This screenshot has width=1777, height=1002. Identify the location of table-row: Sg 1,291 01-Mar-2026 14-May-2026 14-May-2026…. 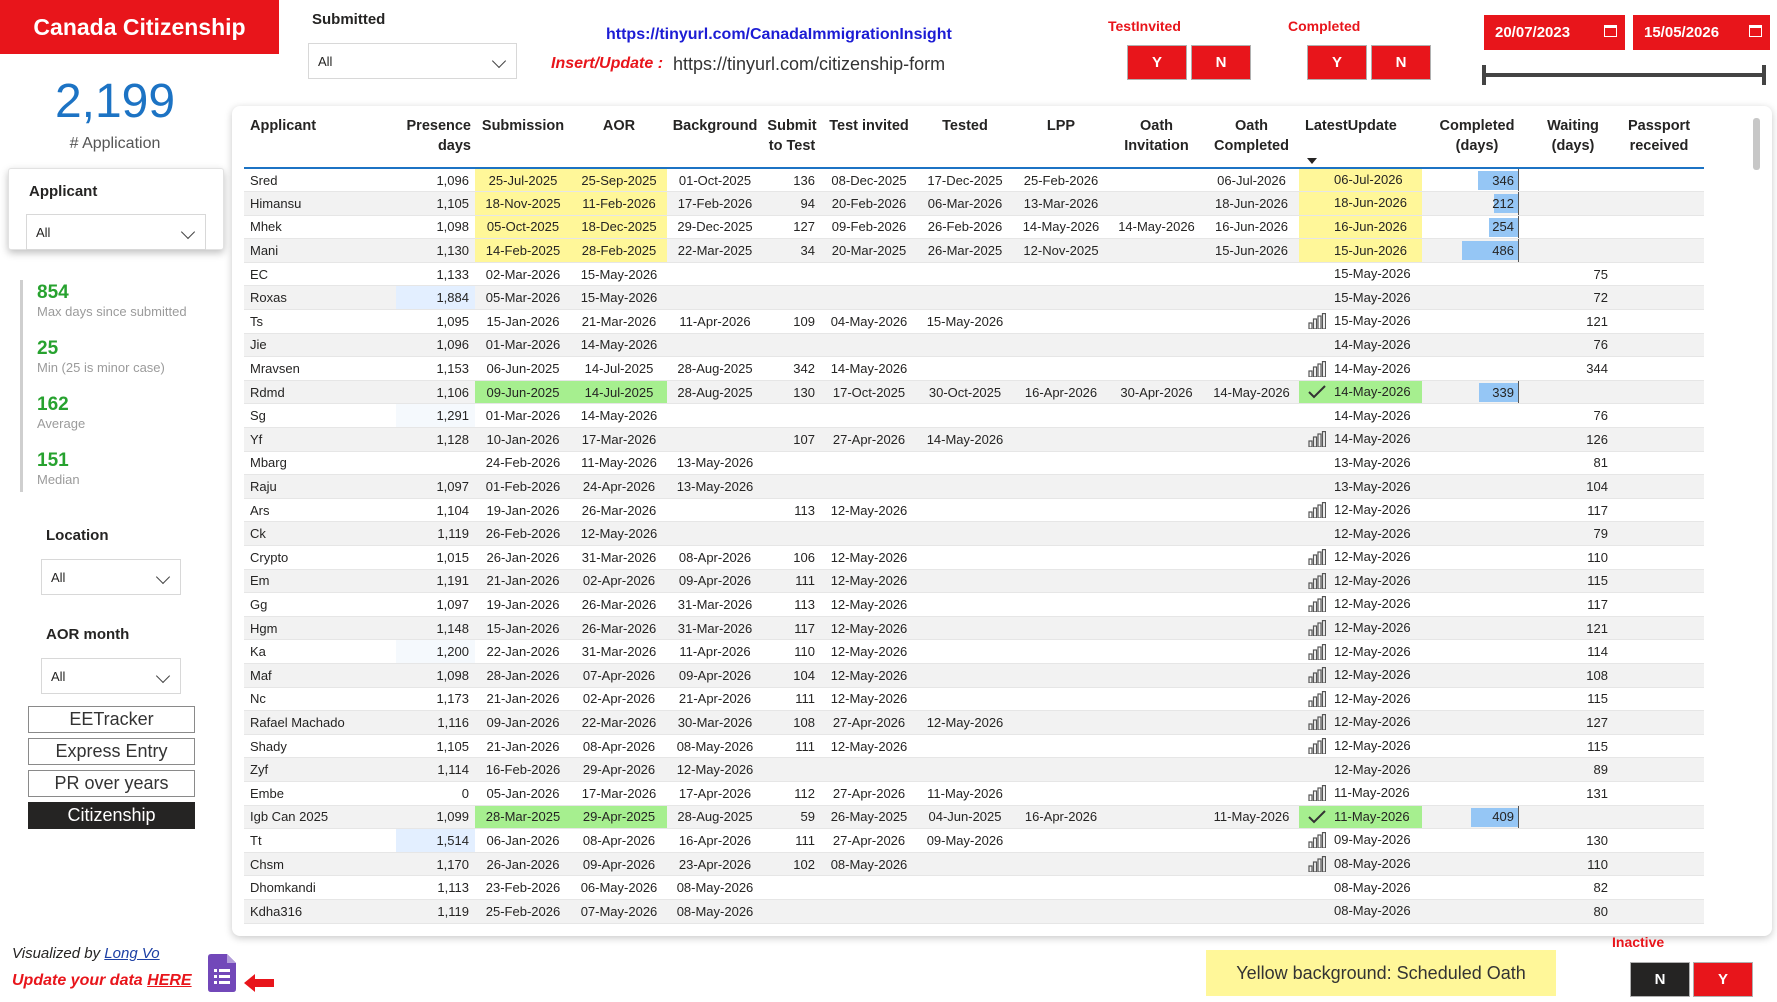
(974, 416).